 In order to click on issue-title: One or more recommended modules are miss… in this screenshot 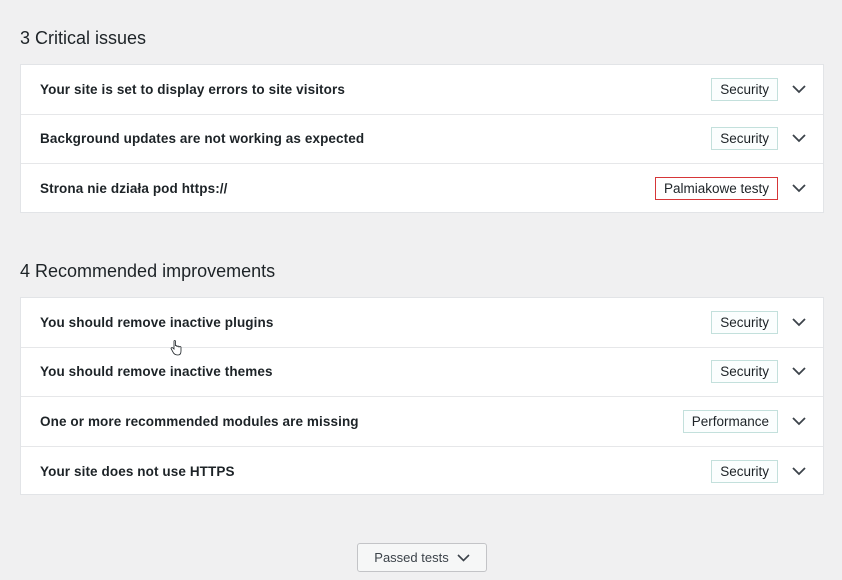, I will do `click(199, 421)`.